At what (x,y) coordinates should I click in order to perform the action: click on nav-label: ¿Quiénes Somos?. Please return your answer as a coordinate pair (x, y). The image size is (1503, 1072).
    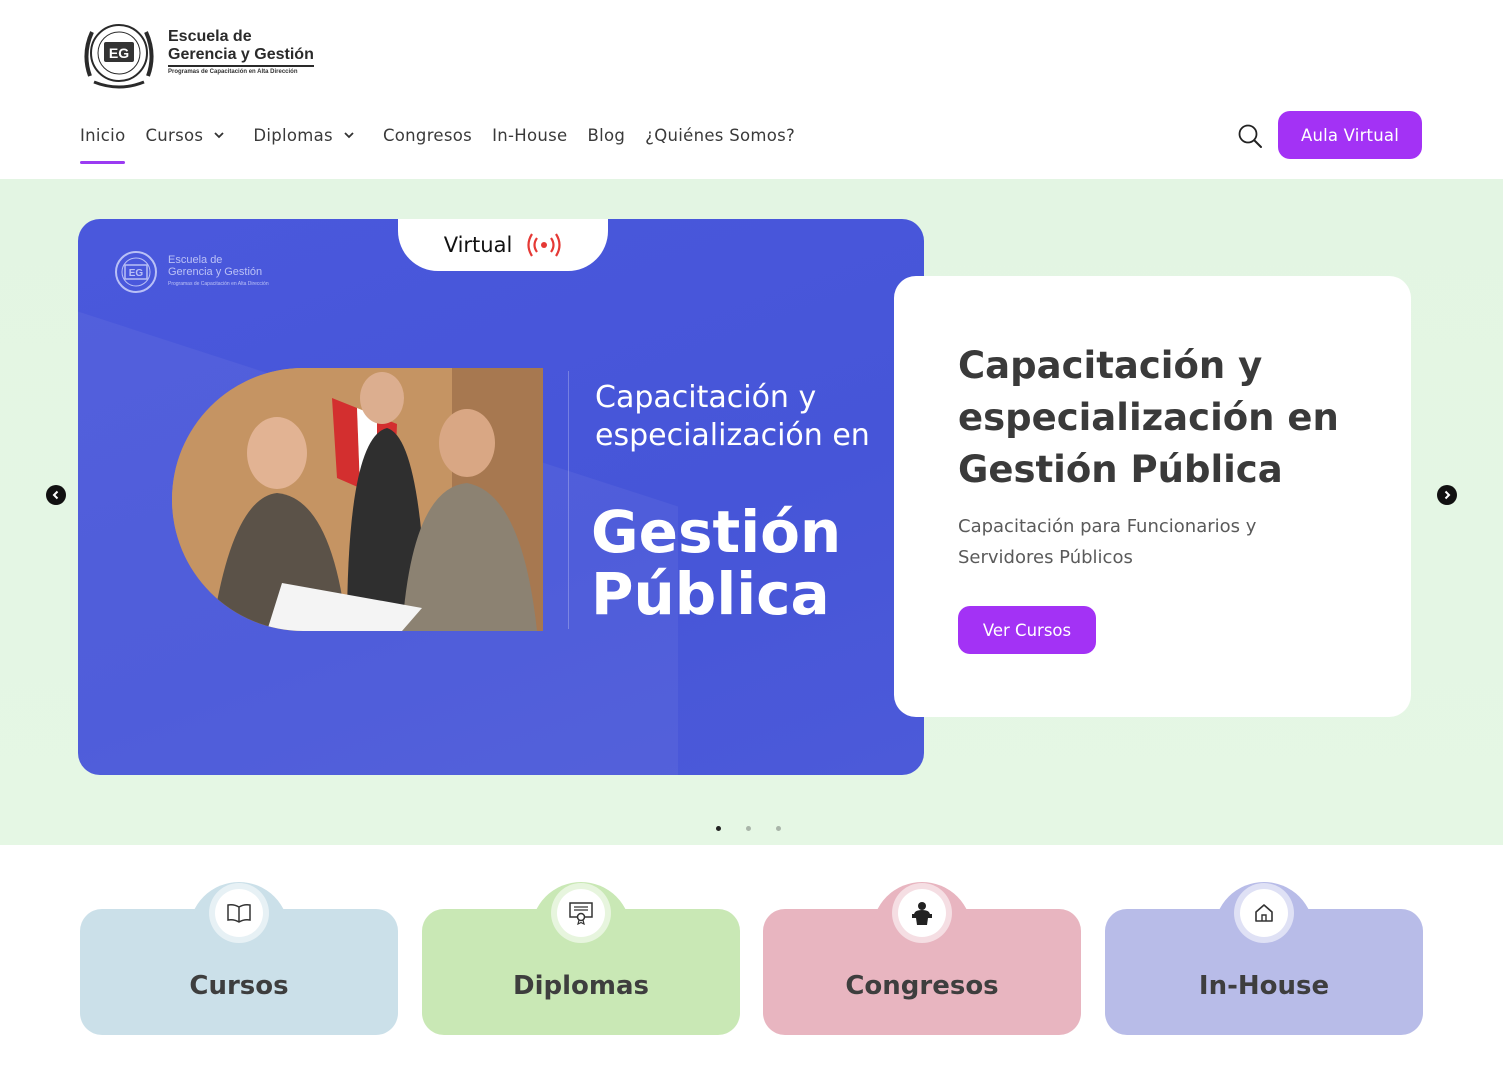
    Looking at the image, I should click on (720, 135).